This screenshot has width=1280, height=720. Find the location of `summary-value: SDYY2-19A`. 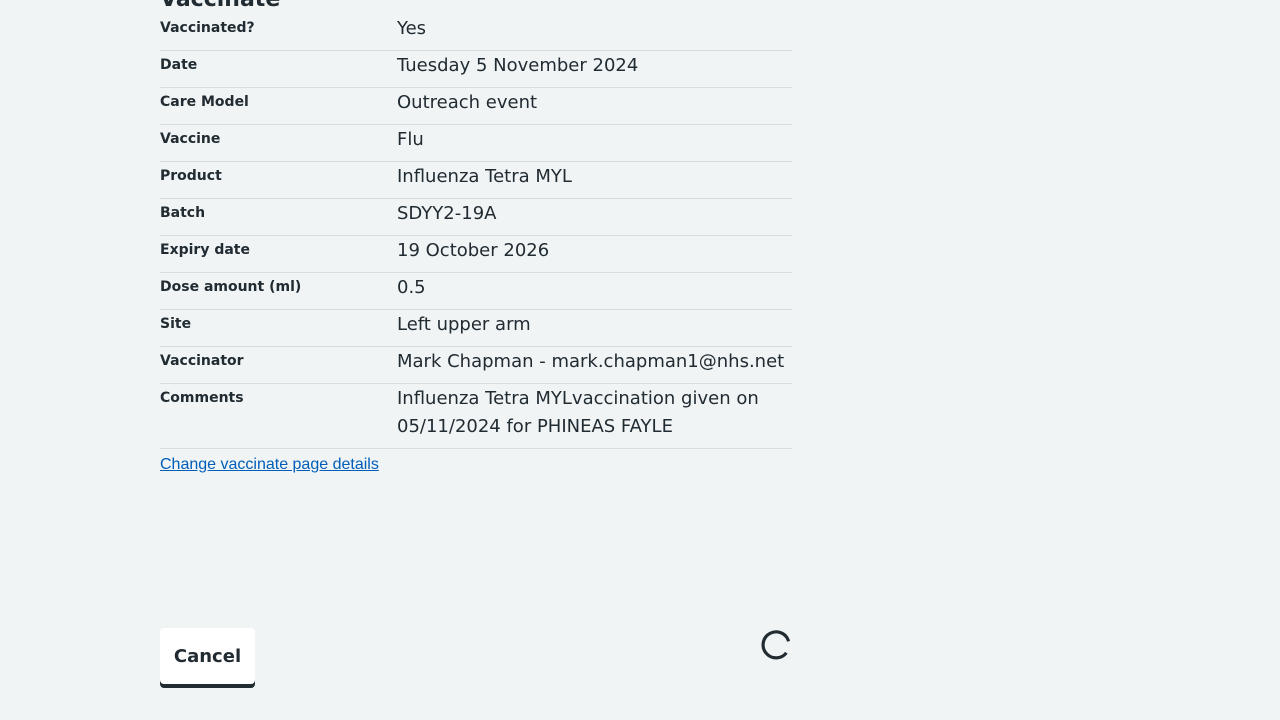

summary-value: SDYY2-19A is located at coordinates (447, 213).